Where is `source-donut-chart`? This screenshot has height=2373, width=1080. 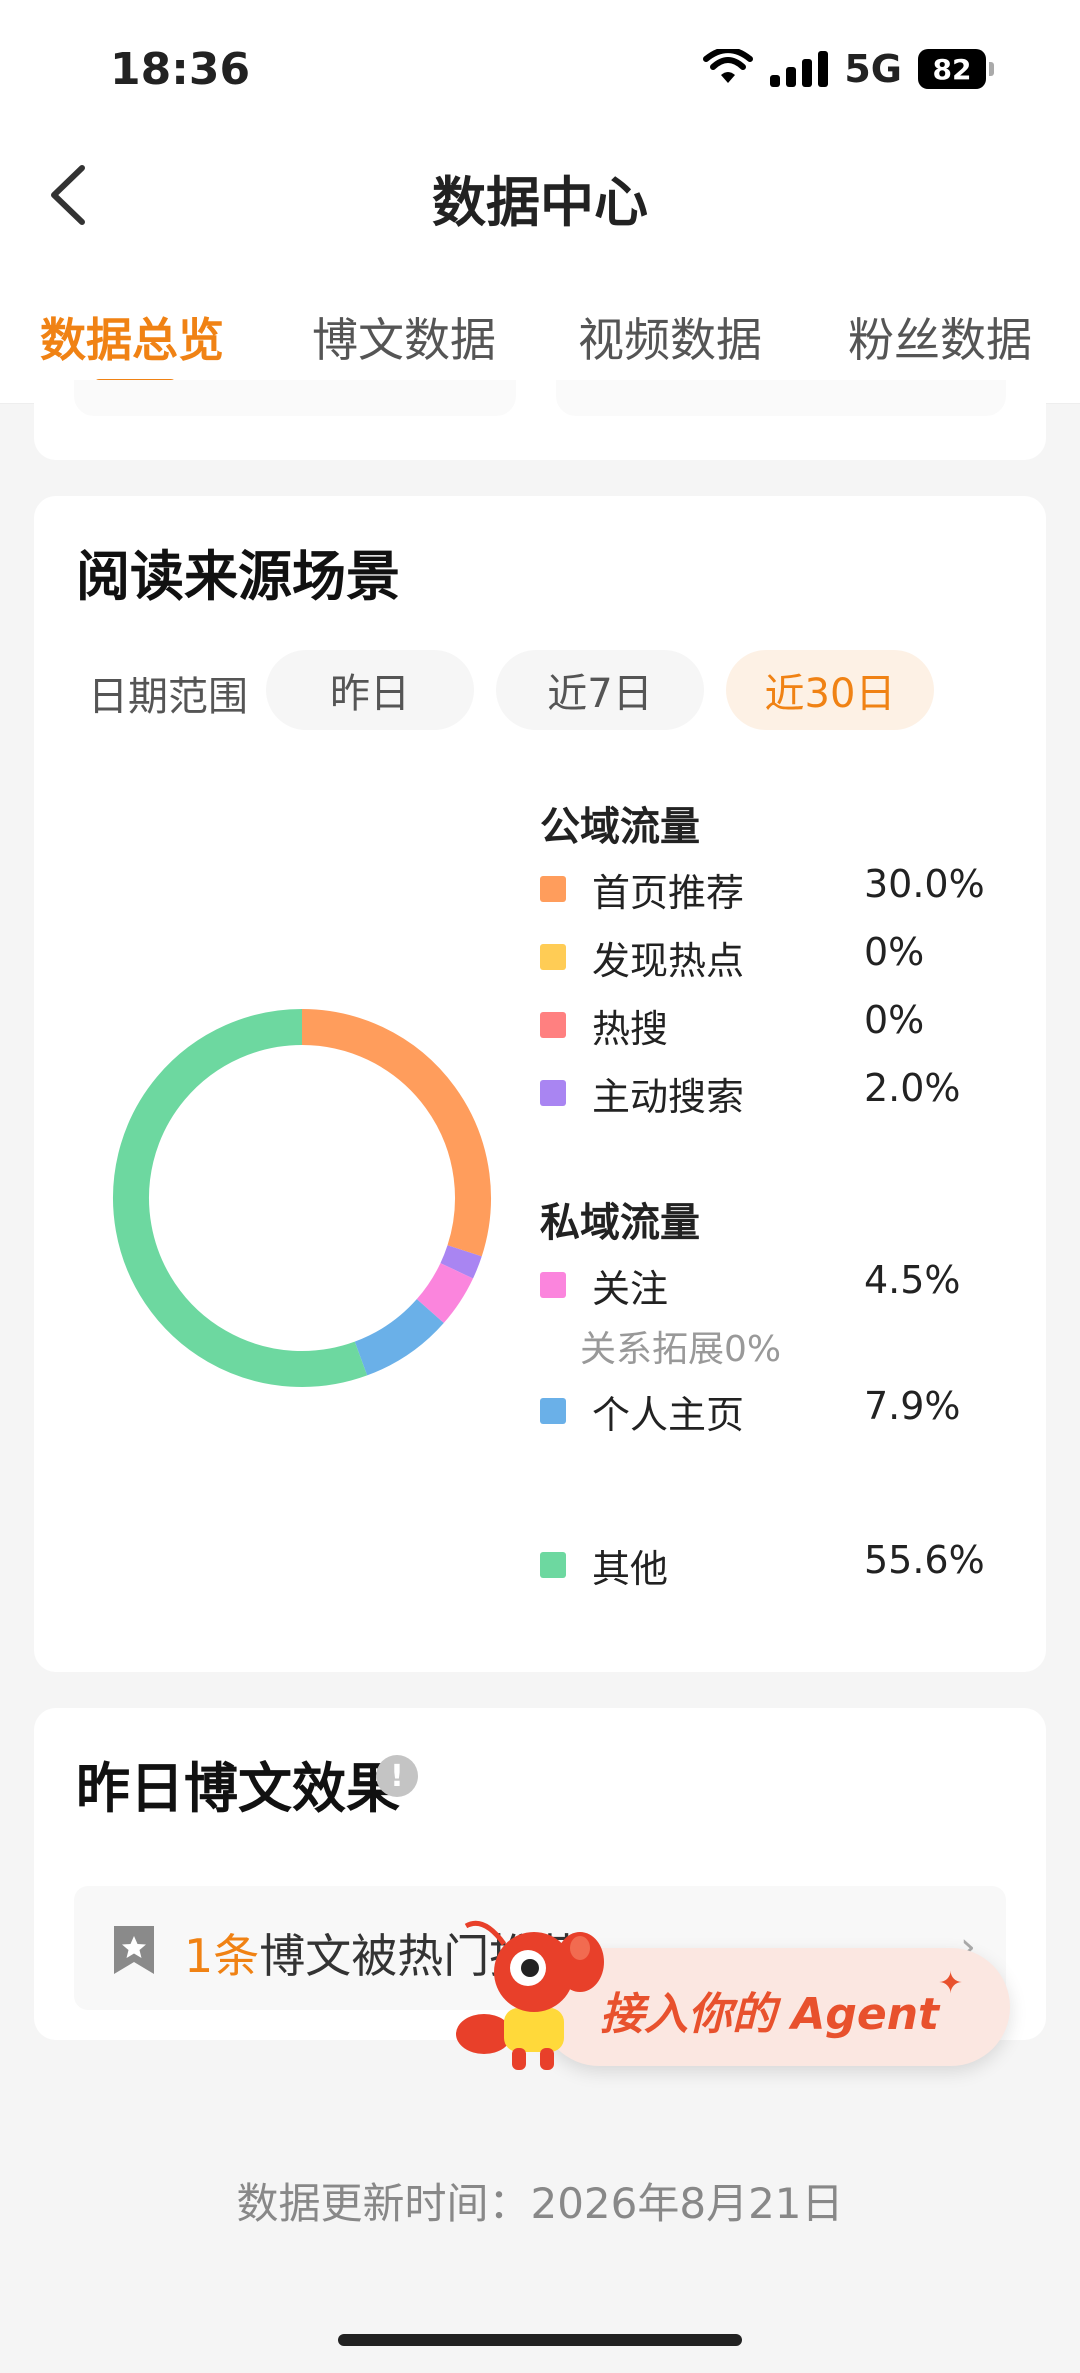
source-donut-chart is located at coordinates (302, 1198).